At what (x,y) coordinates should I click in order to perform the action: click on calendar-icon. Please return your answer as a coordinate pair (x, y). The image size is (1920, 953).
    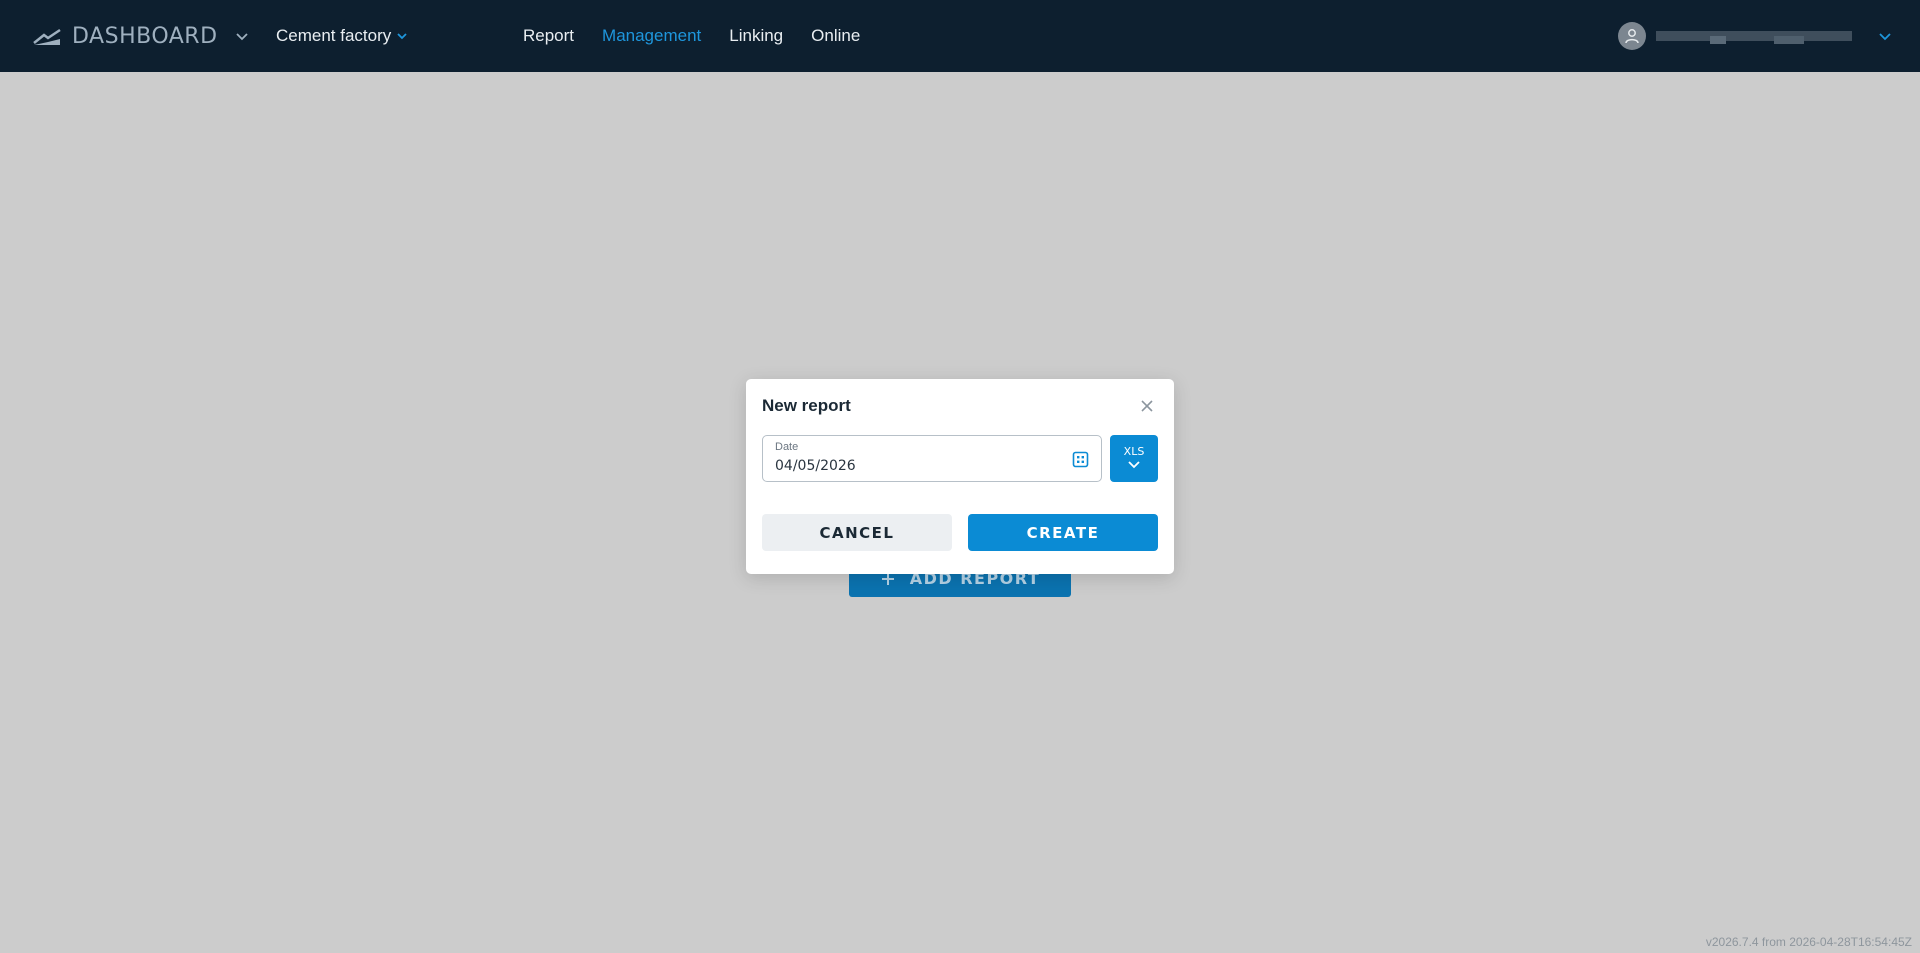
    Looking at the image, I should click on (1080, 459).